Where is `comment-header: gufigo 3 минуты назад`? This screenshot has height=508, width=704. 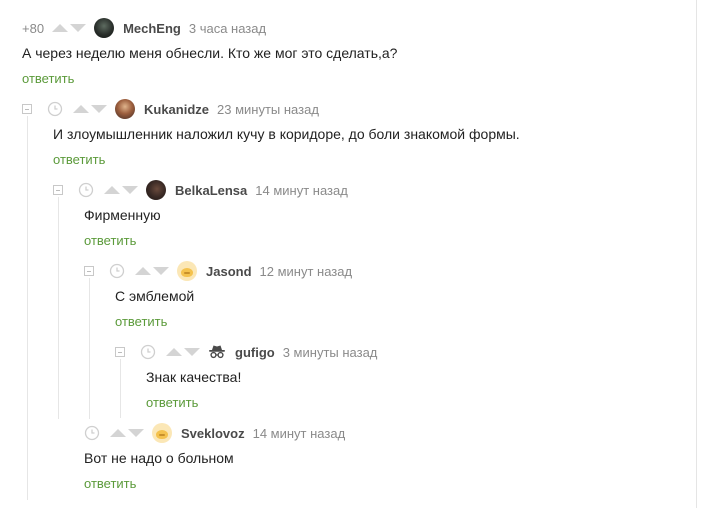
comment-header: gufigo 3 минуты назад is located at coordinates (246, 352).